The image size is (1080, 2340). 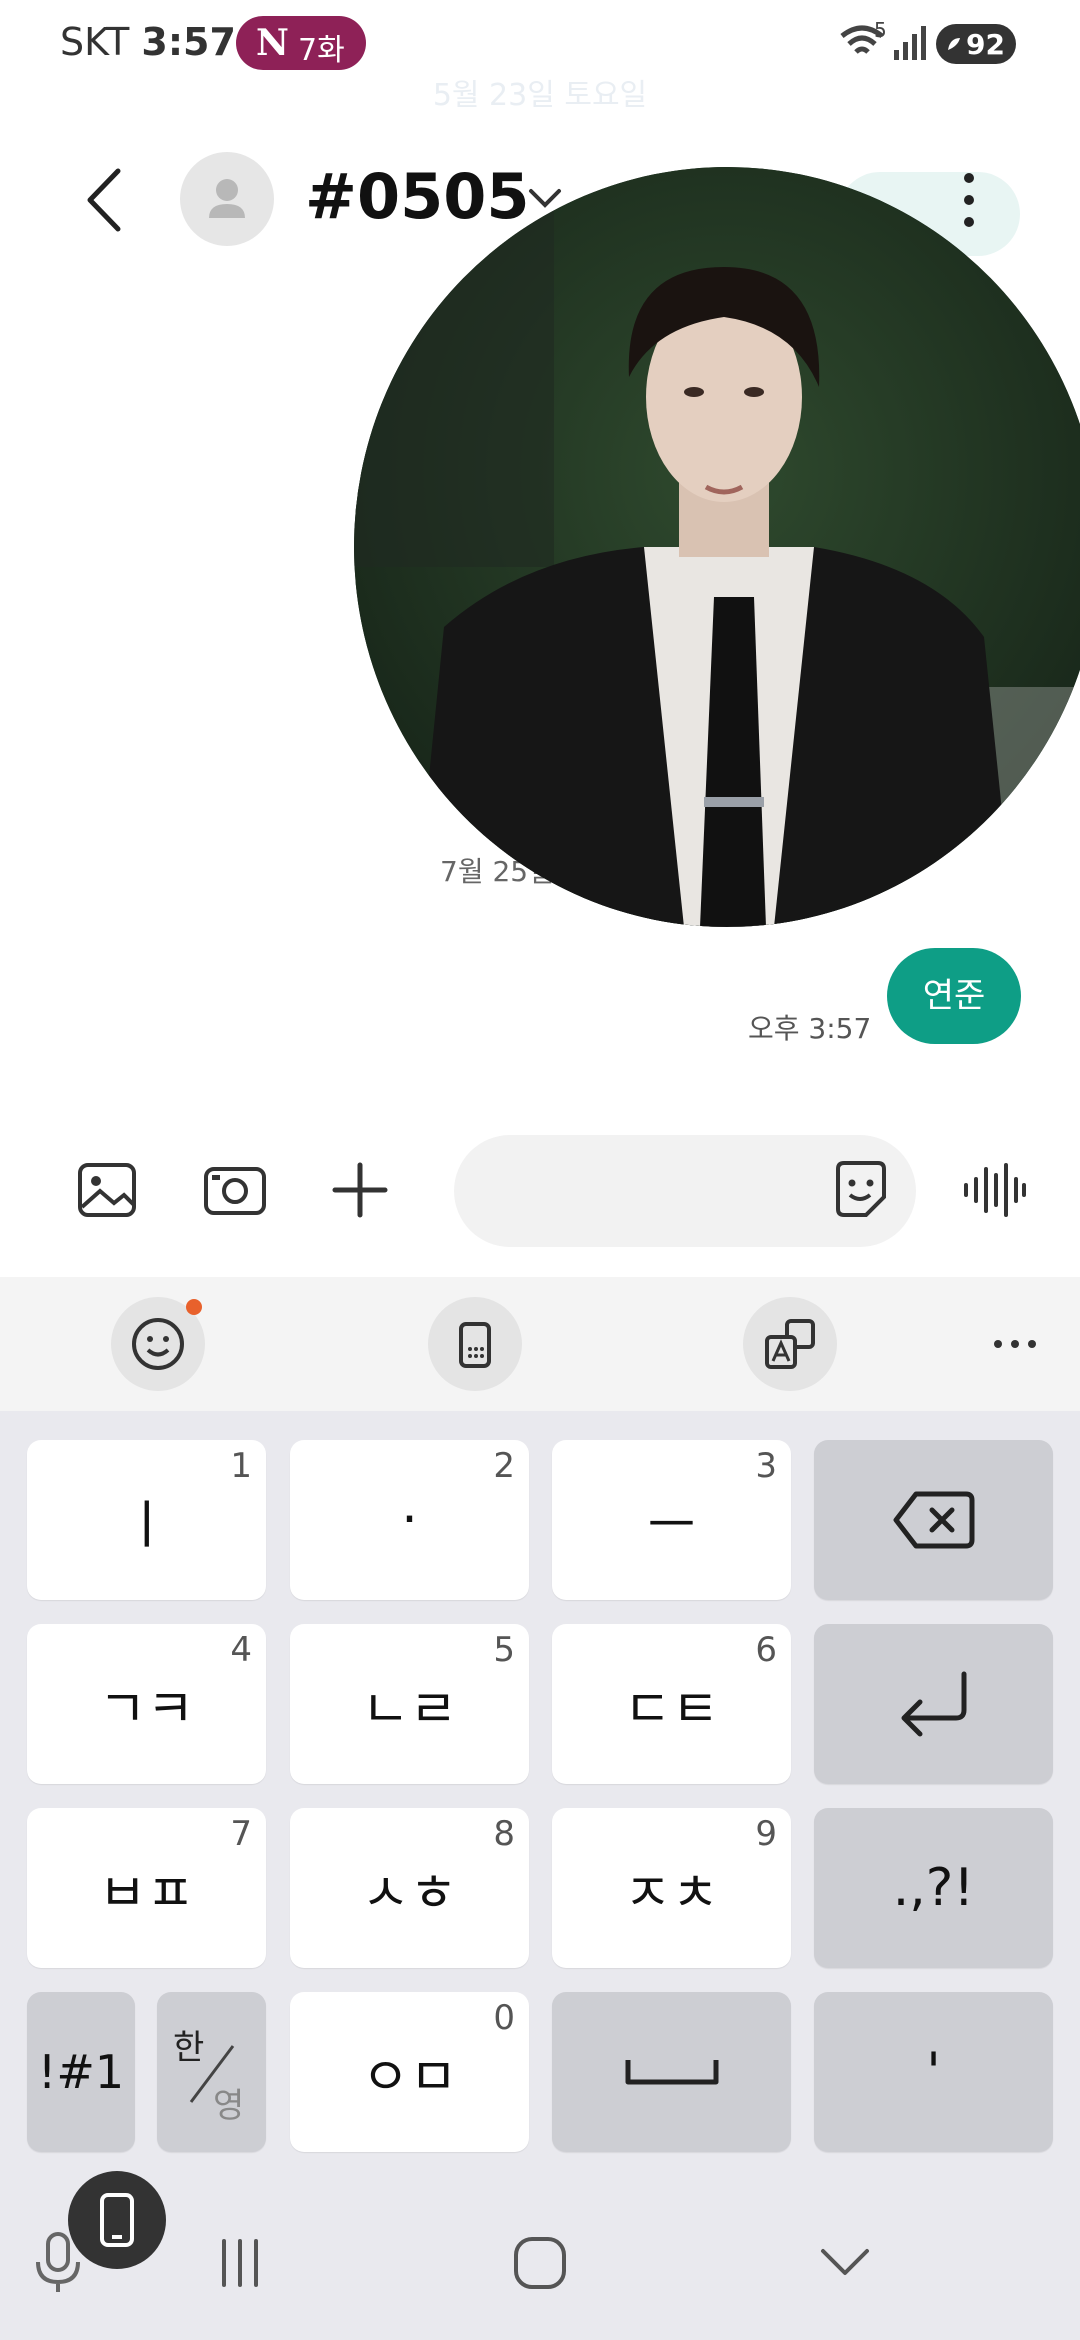 I want to click on notification-dot, so click(x=194, y=1307).